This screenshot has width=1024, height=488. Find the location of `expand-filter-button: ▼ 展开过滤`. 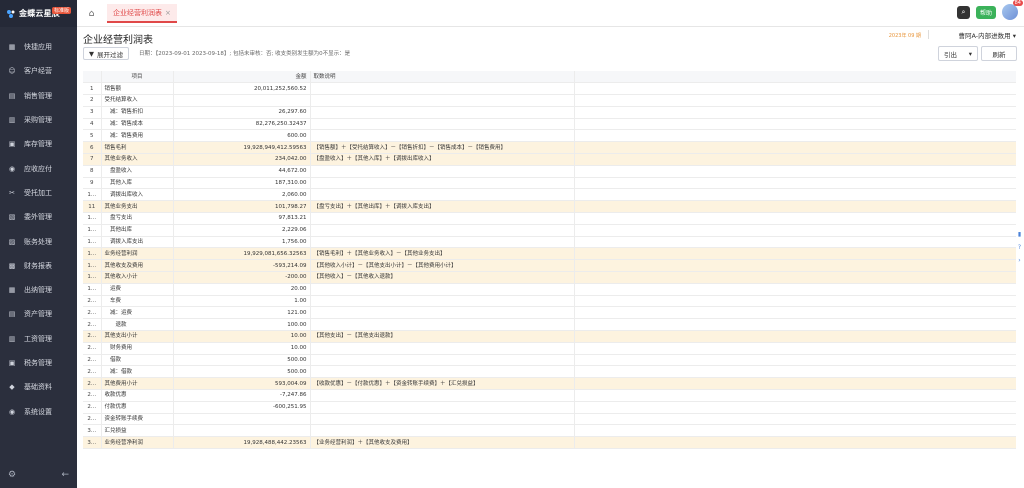

expand-filter-button: ▼ 展开过滤 is located at coordinates (106, 53).